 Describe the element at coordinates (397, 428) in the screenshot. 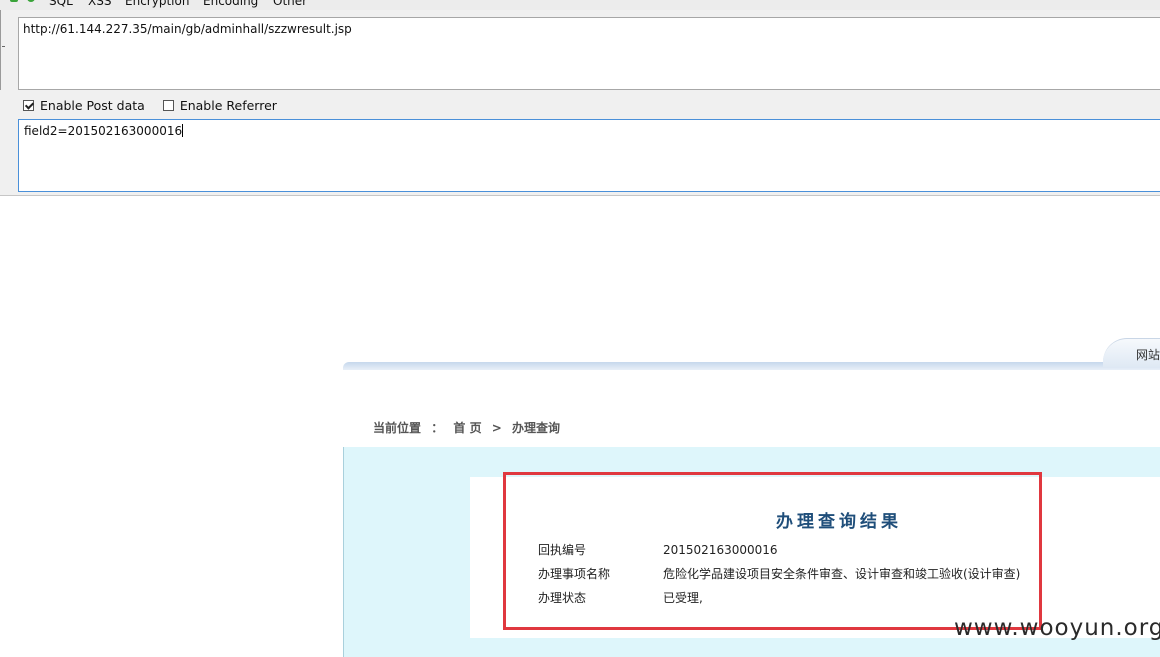

I see `breadcrumb-label: 当前位置` at that location.